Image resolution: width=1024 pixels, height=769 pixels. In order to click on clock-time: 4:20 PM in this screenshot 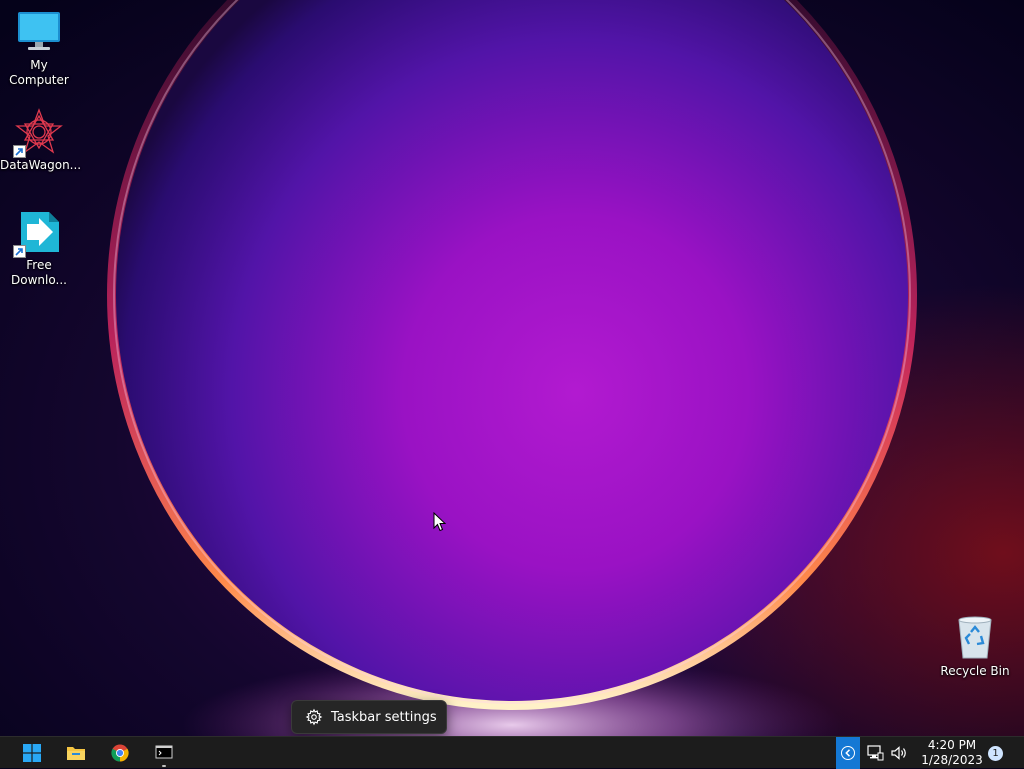, I will do `click(952, 745)`.